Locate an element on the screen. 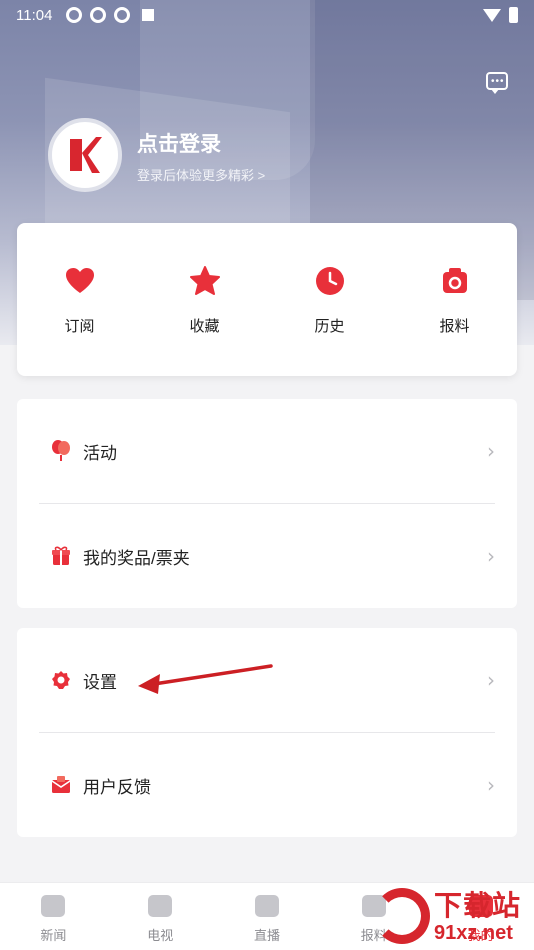 This screenshot has width=534, height=950. login-title: 点击登录 is located at coordinates (179, 143).